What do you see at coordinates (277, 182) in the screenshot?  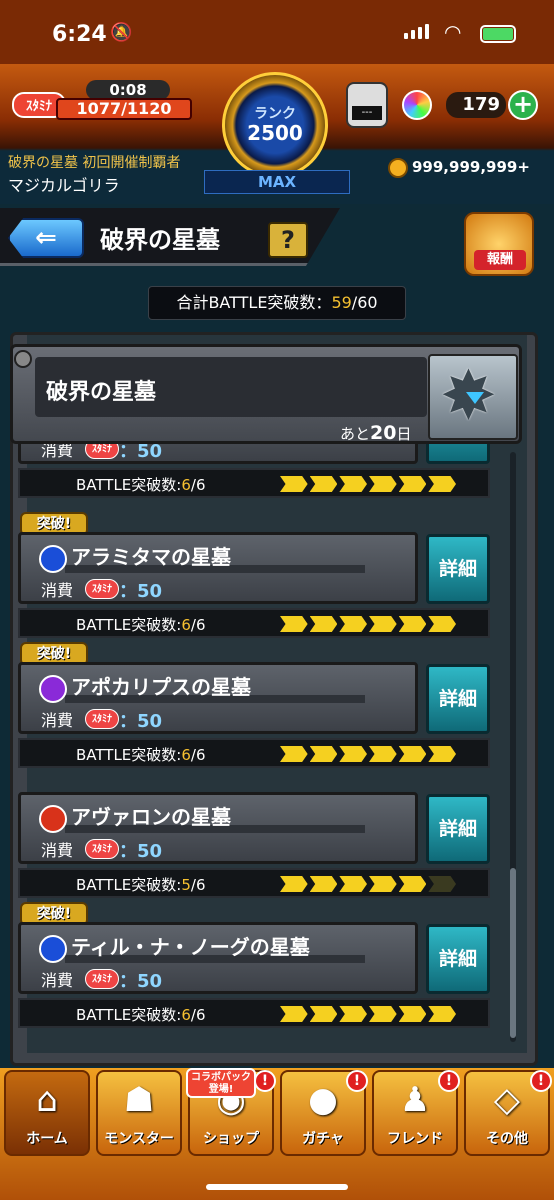 I see `rank-max-bar: MAX` at bounding box center [277, 182].